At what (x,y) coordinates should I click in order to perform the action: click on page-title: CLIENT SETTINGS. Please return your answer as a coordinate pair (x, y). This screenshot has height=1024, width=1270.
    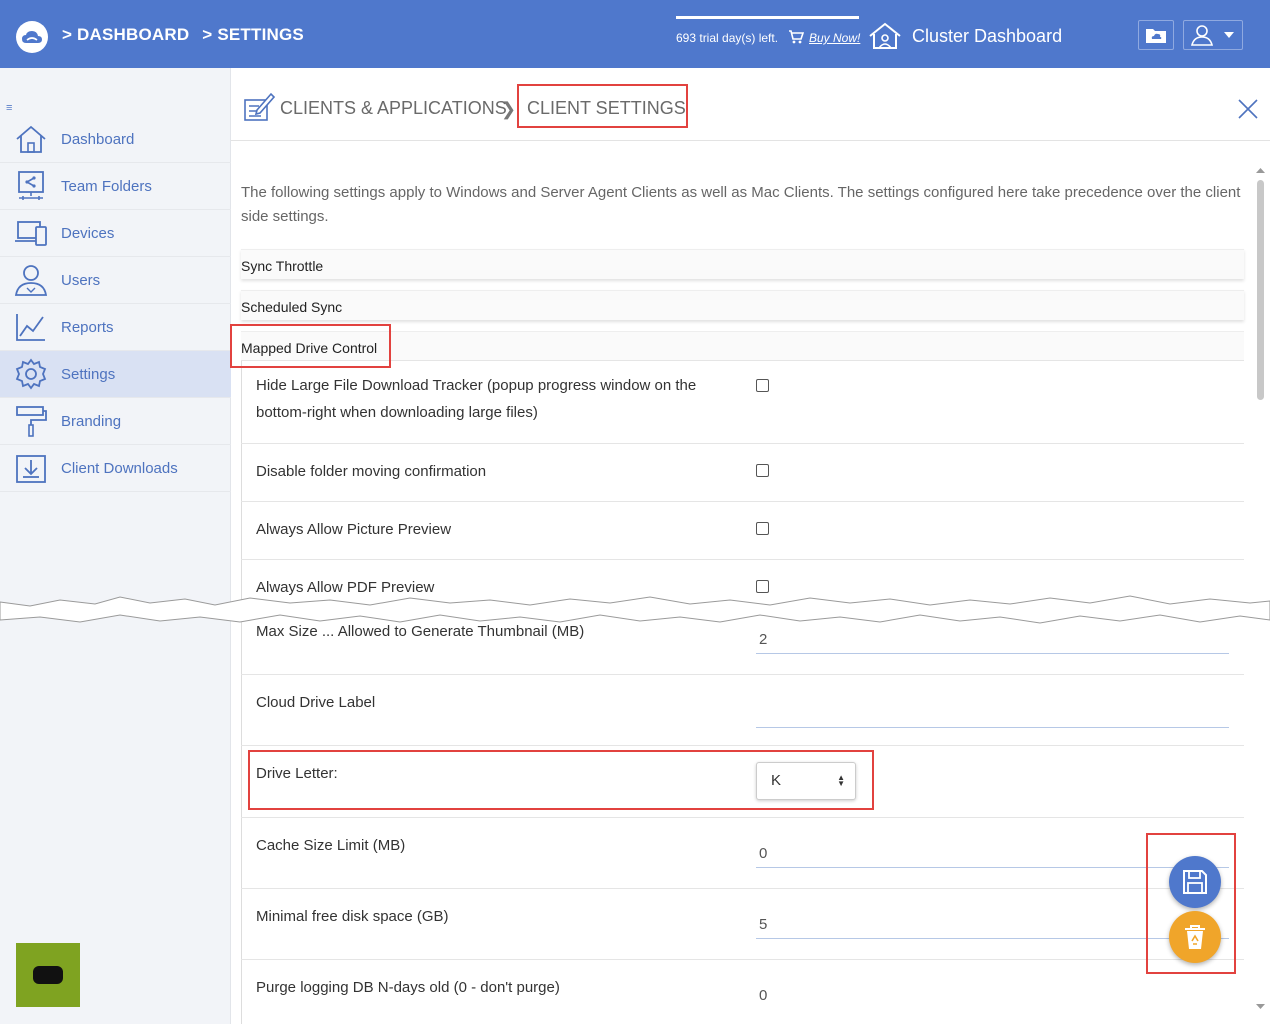
    Looking at the image, I should click on (606, 108).